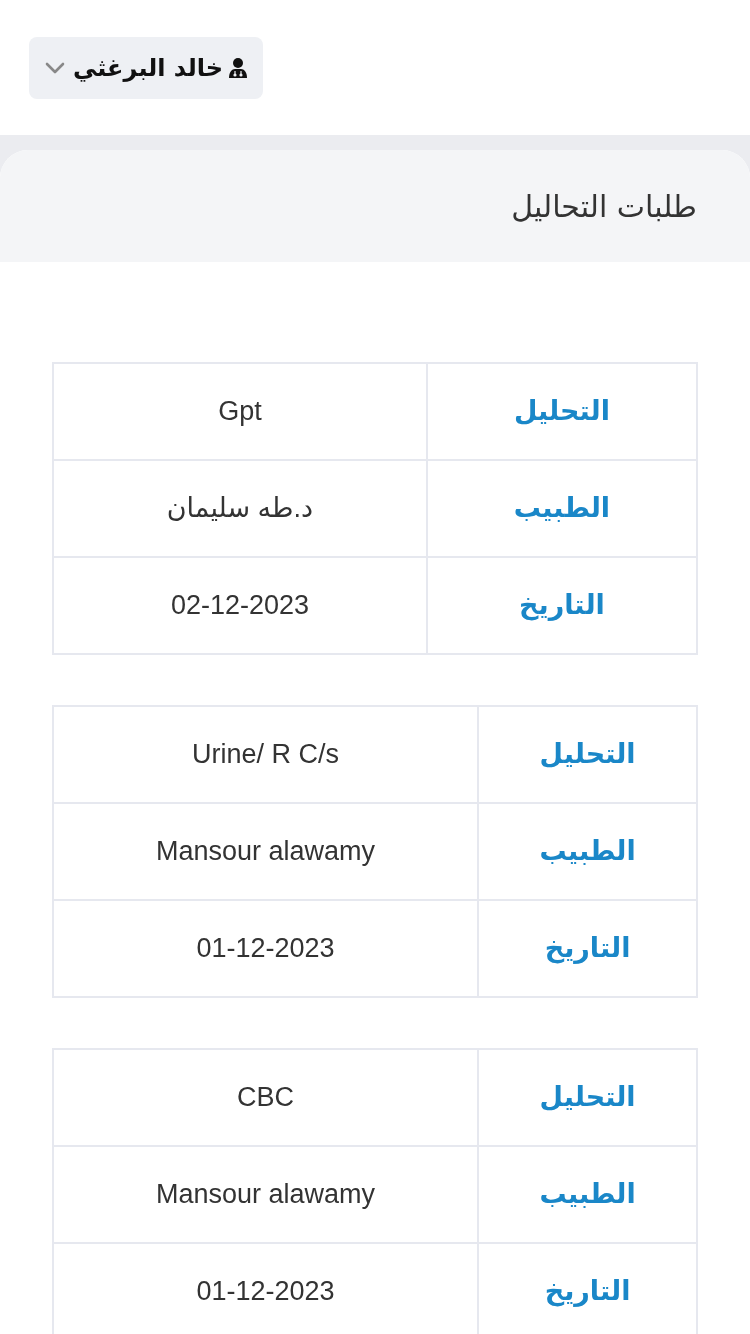  I want to click on table-cell: د.طه سليمان, so click(240, 508).